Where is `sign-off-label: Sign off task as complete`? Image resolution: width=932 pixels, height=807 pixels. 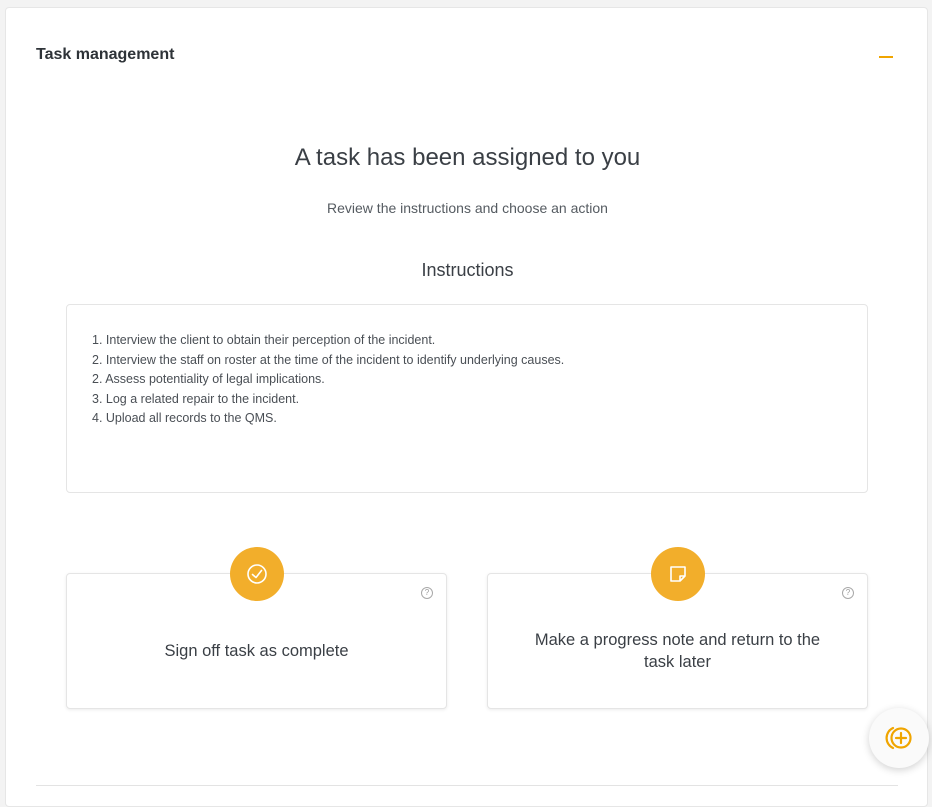
sign-off-label: Sign off task as complete is located at coordinates (256, 651).